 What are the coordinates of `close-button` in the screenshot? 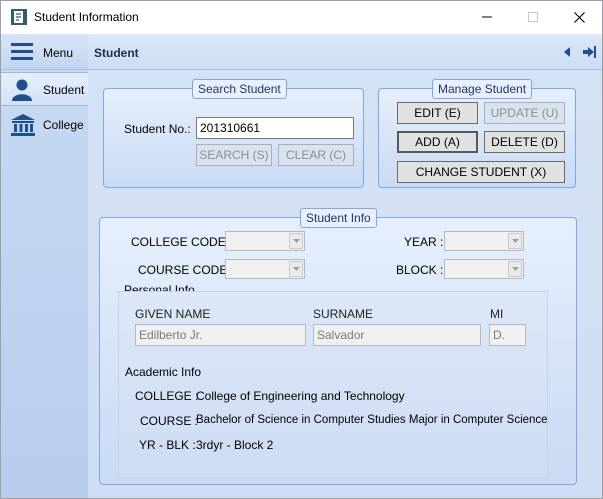 It's located at (579, 17).